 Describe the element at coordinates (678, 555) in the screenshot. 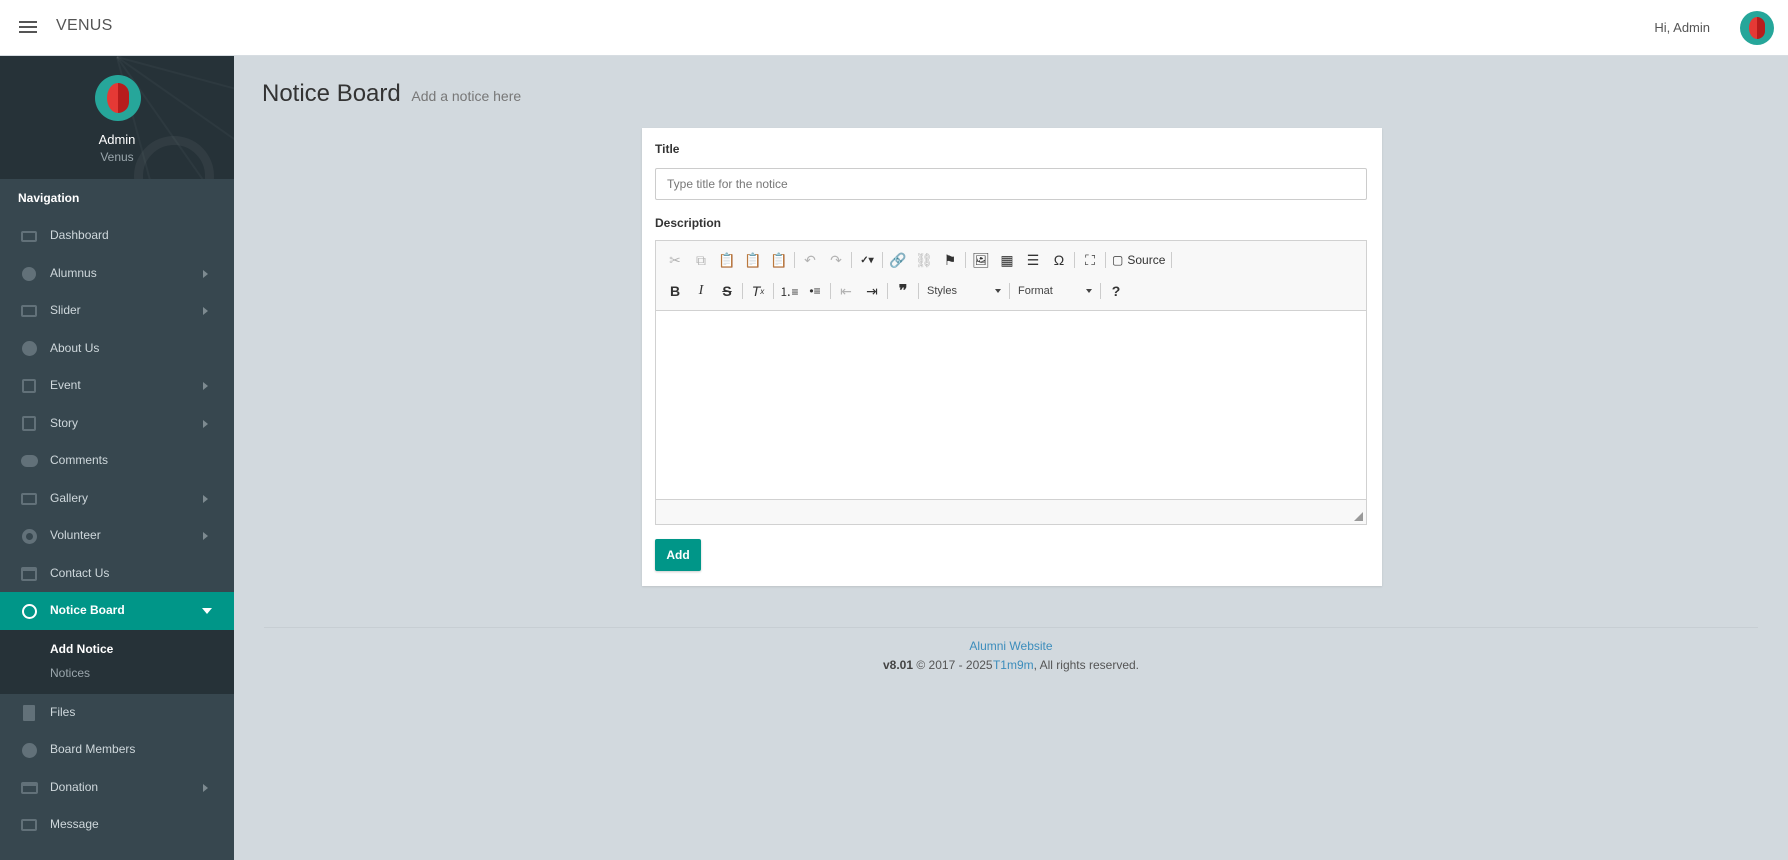

I see `add-button: Add` at that location.